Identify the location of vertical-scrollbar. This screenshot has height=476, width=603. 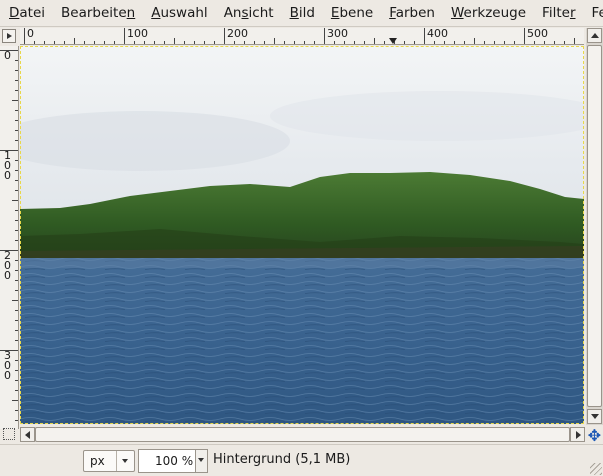
(594, 226).